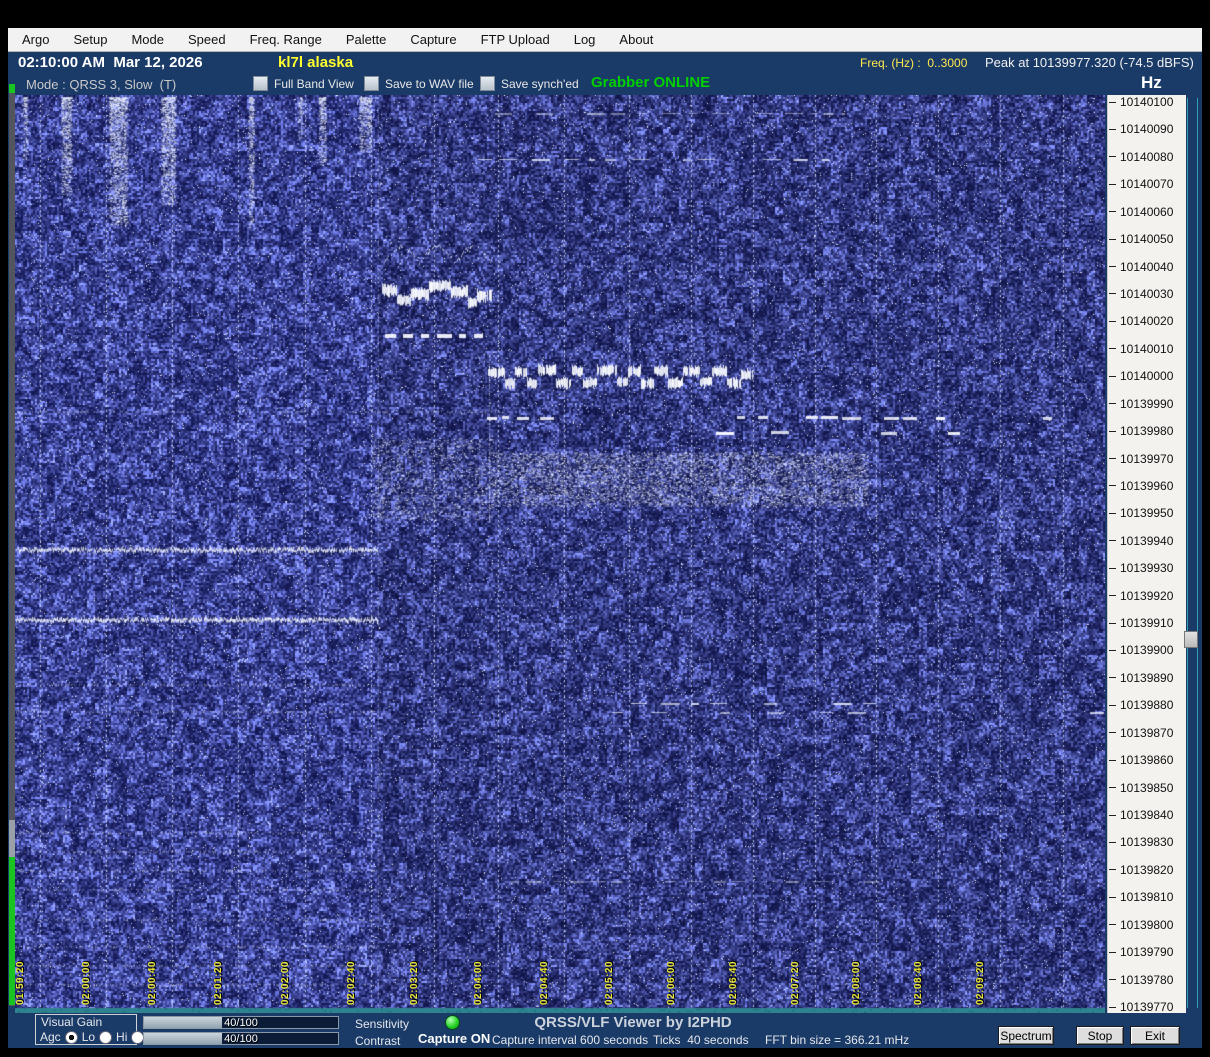 This screenshot has height=1057, width=1210. I want to click on freq-range-label: Freq. (Hz) : 0..3000, so click(914, 63).